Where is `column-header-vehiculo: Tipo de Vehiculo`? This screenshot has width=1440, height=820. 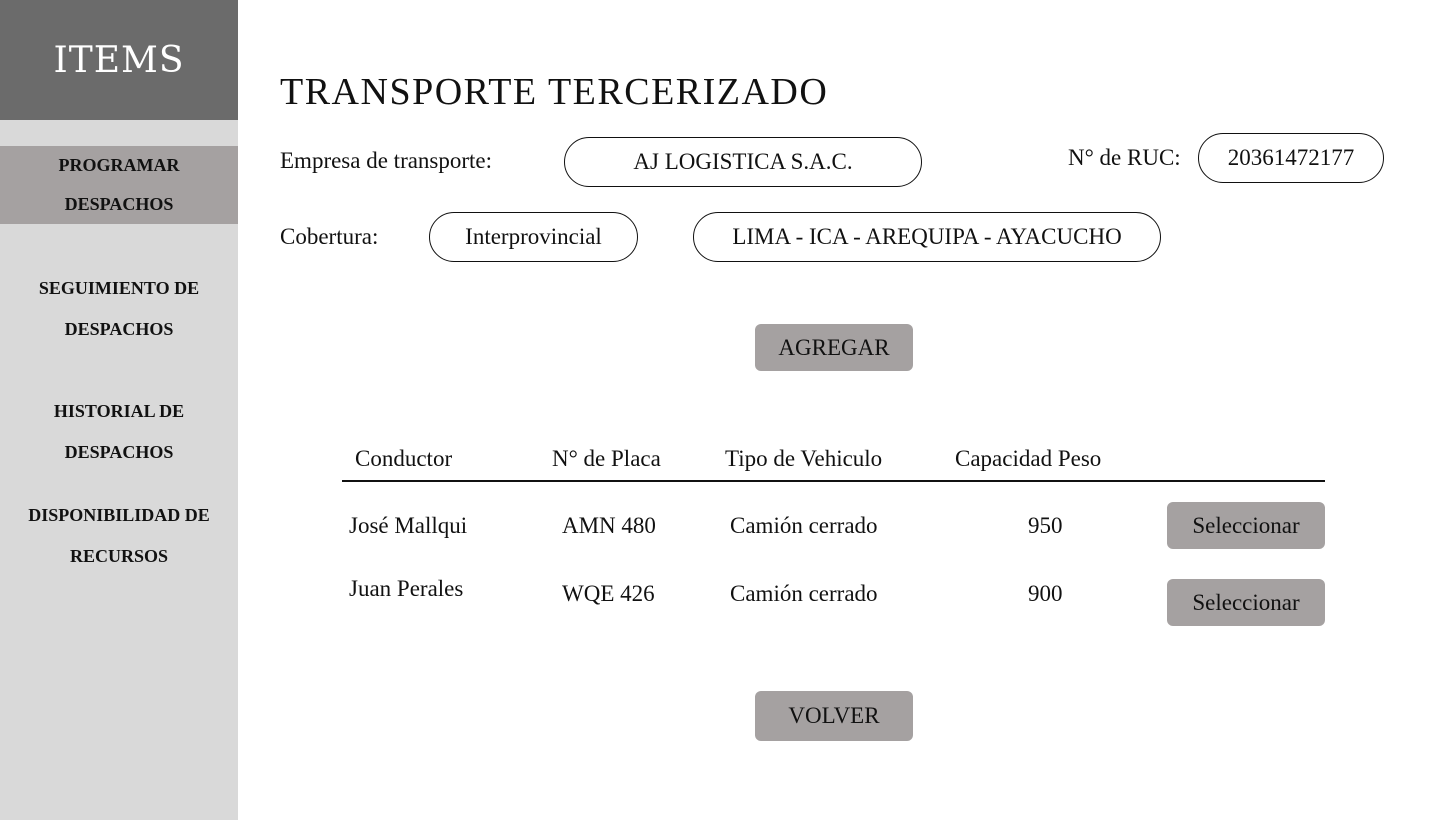 column-header-vehiculo: Tipo de Vehiculo is located at coordinates (804, 458).